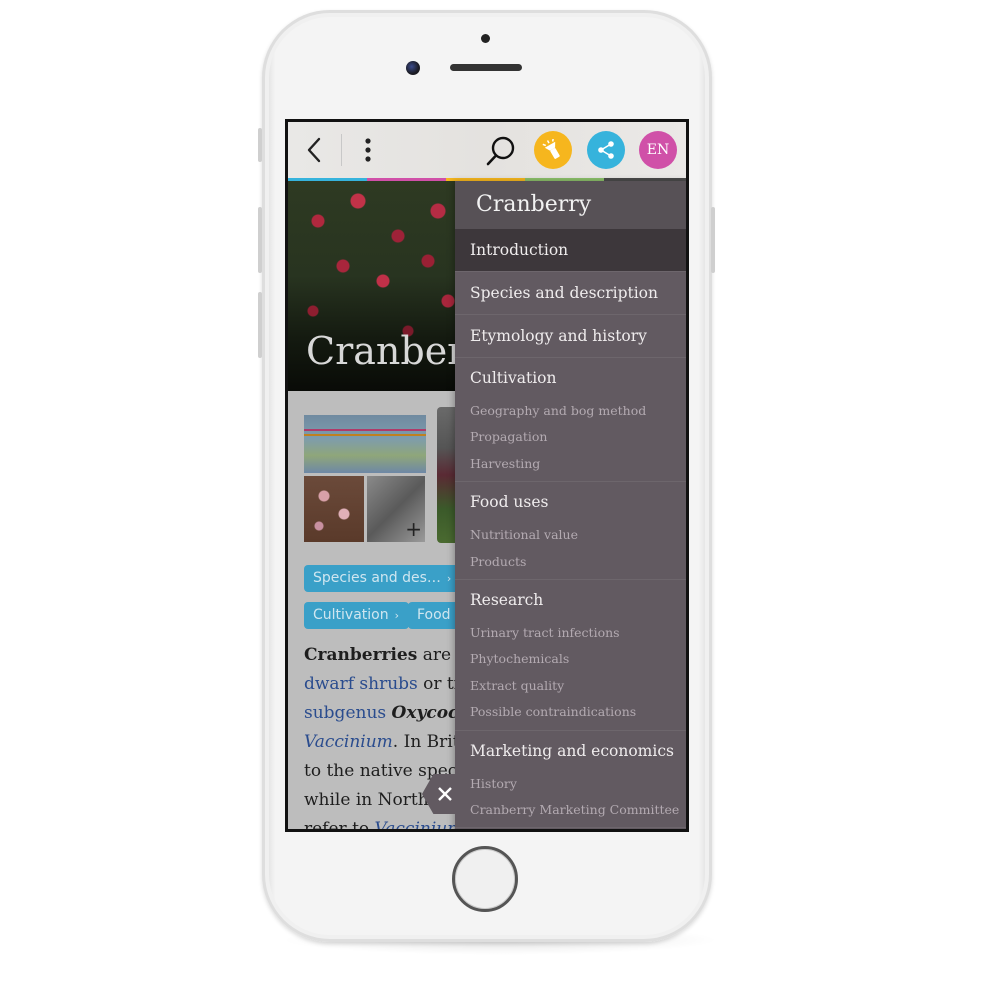 This screenshot has height=1000, width=1000. What do you see at coordinates (260, 145) in the screenshot?
I see `mute-switch` at bounding box center [260, 145].